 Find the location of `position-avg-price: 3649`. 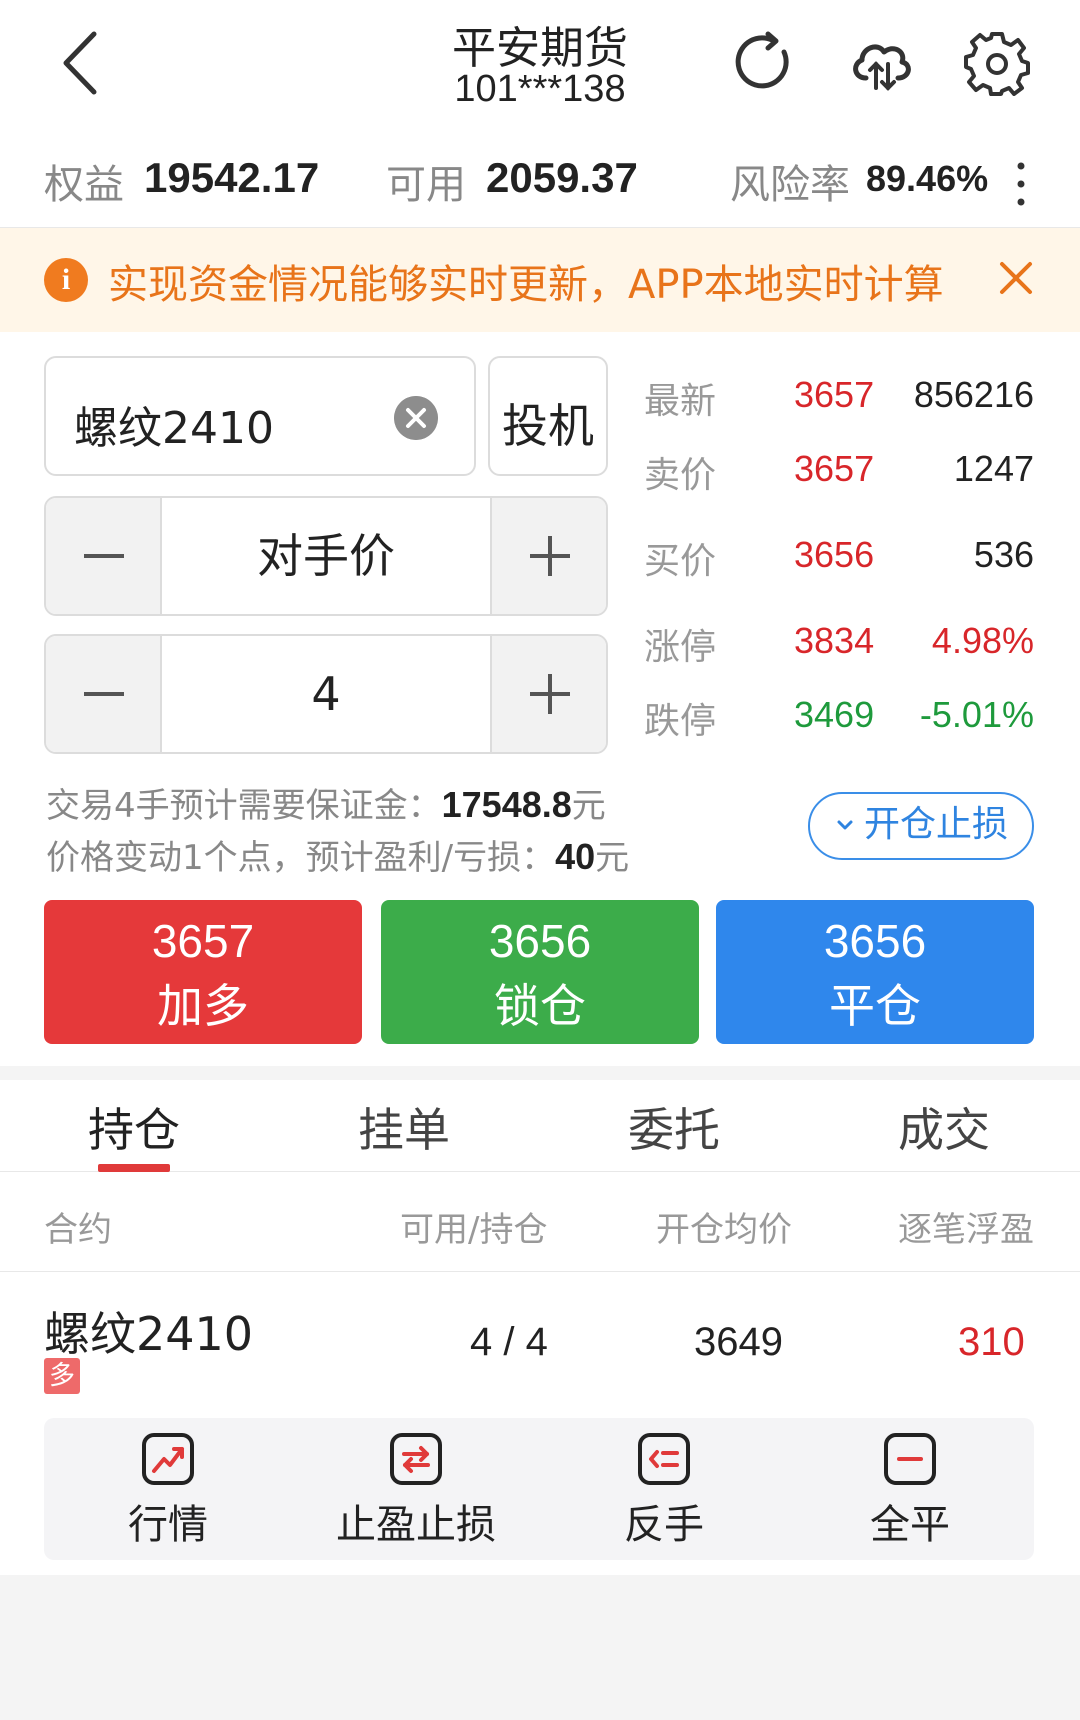

position-avg-price: 3649 is located at coordinates (738, 1342).